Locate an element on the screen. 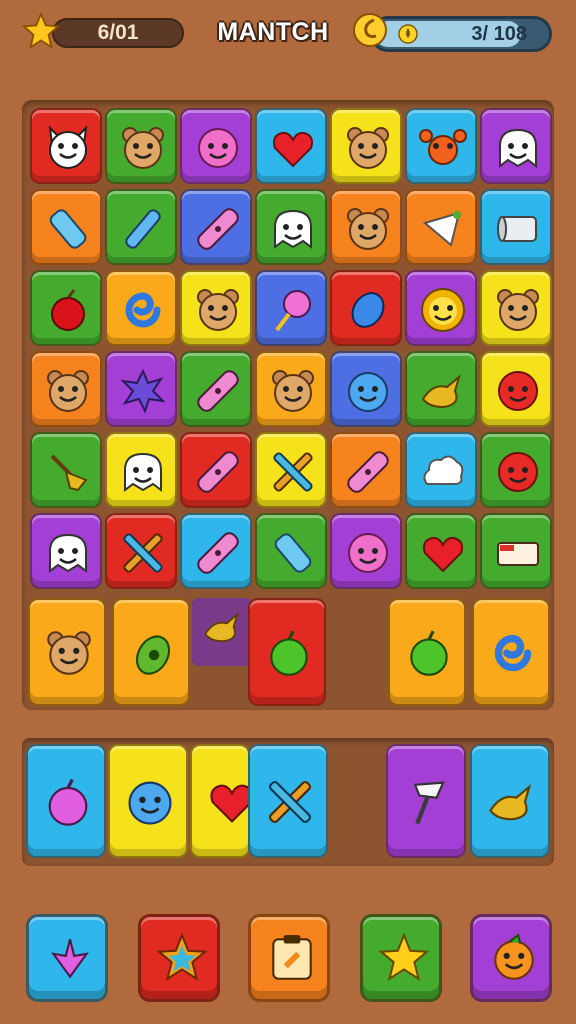 The height and width of the screenshot is (1024, 576). match-tray is located at coordinates (288, 802).